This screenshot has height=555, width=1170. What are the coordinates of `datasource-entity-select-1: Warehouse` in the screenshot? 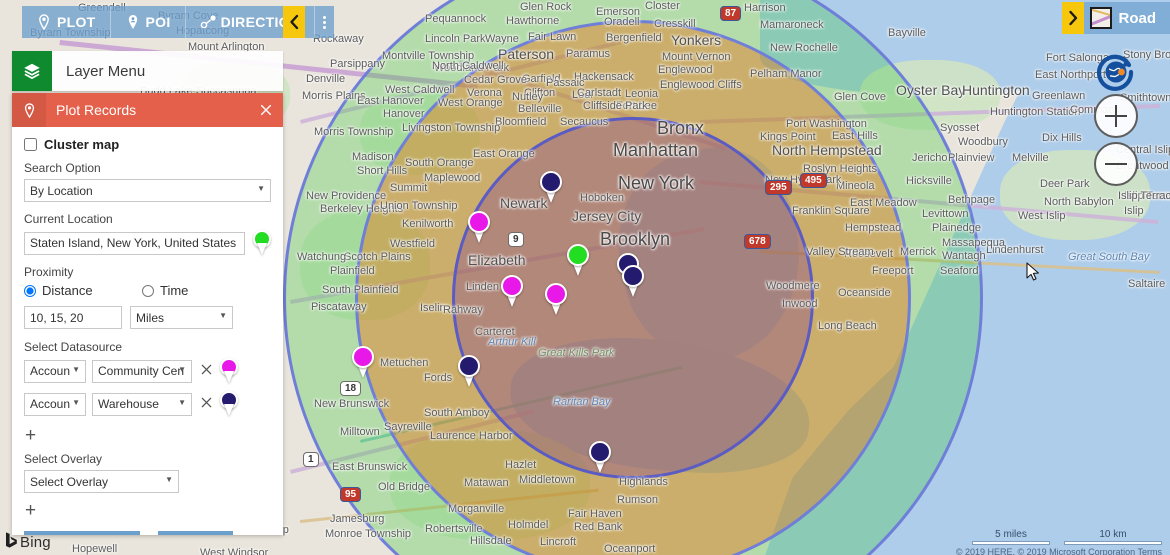 It's located at (142, 404).